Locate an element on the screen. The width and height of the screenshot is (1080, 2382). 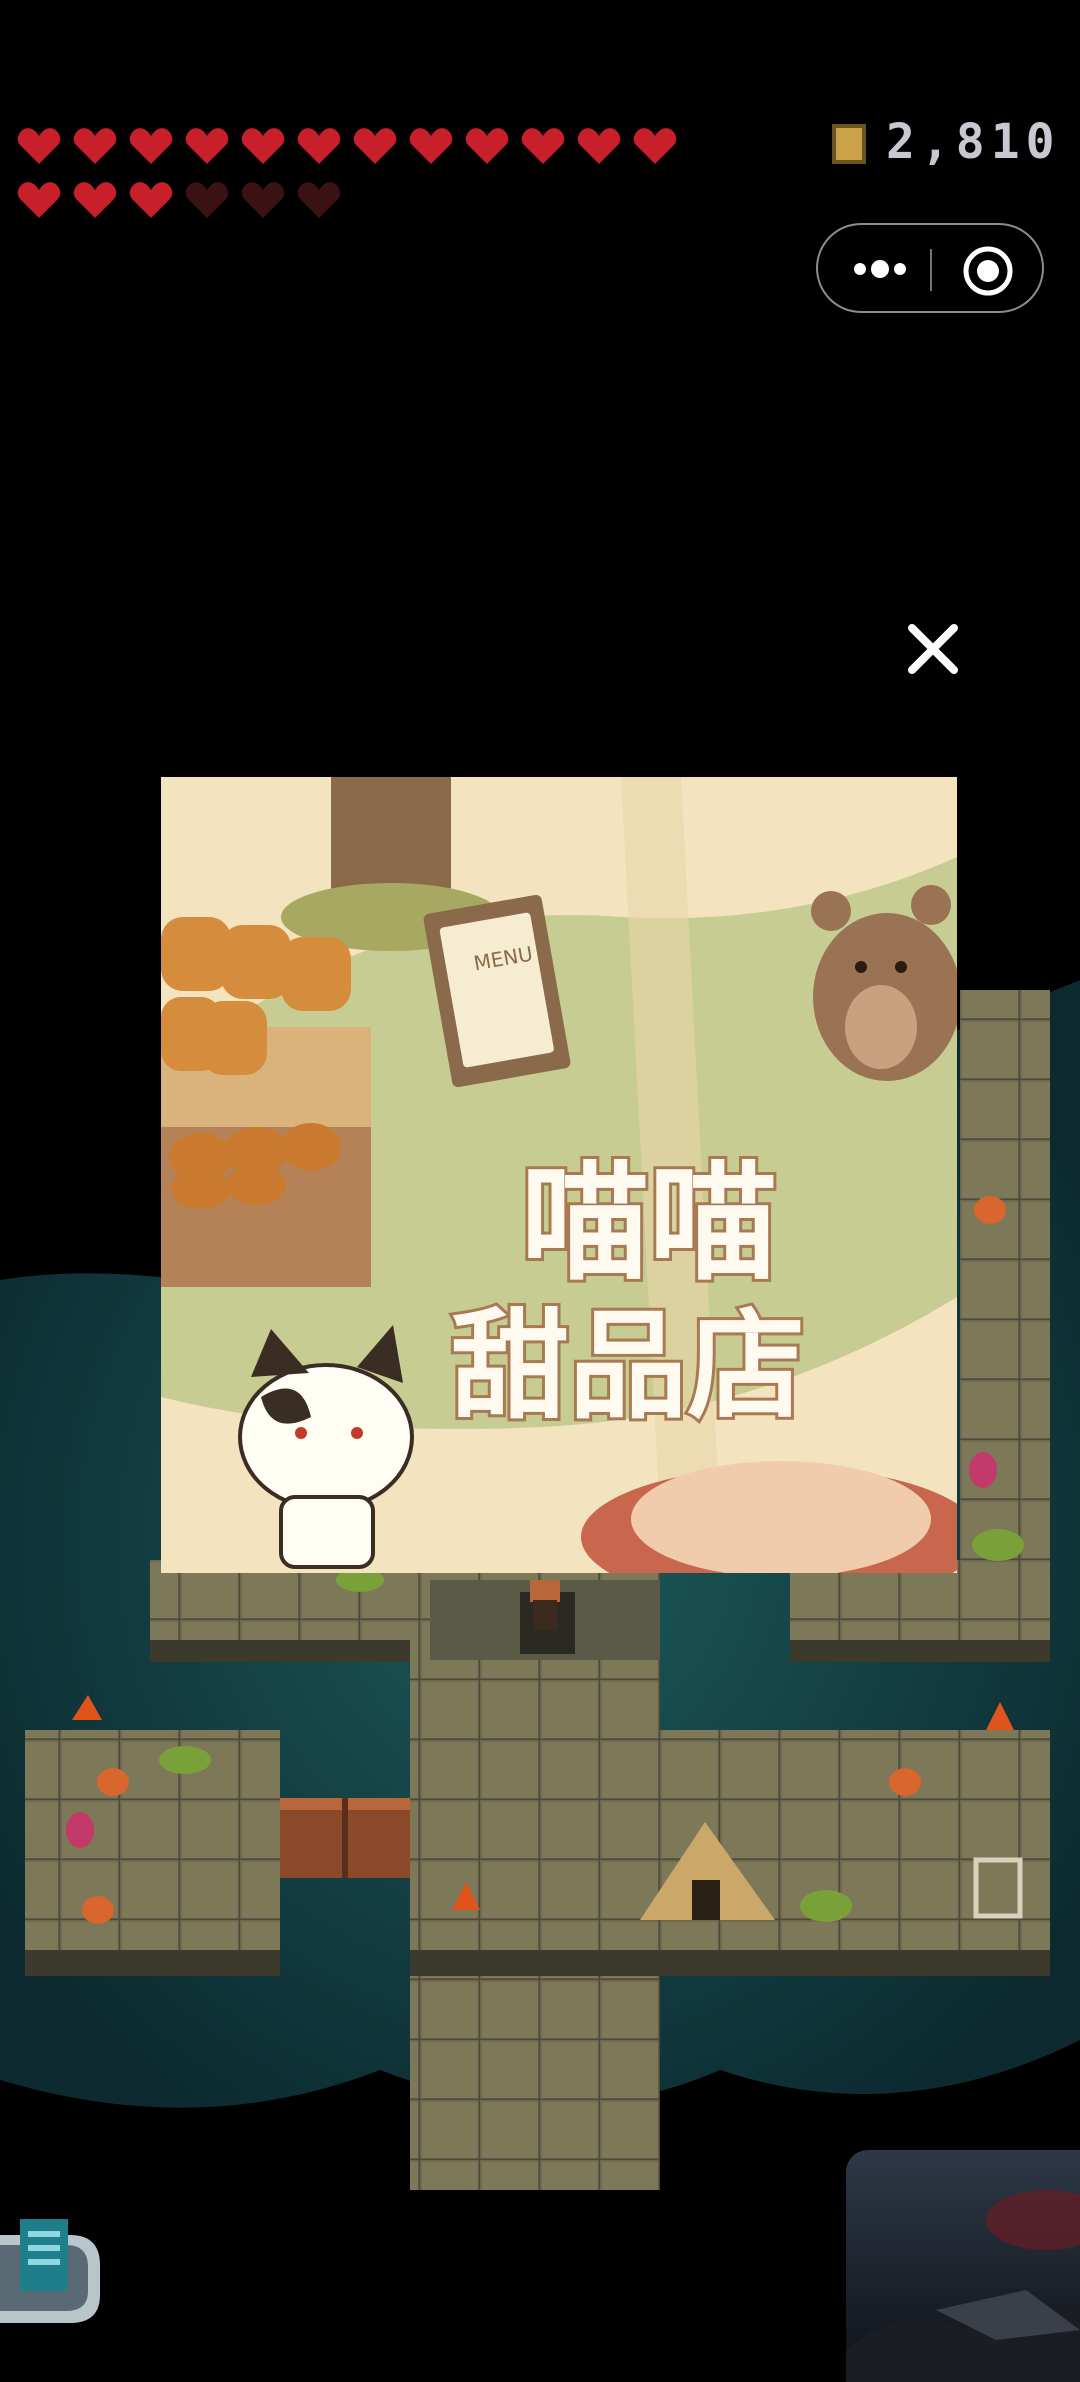
mini-program-capsule is located at coordinates (930, 268).